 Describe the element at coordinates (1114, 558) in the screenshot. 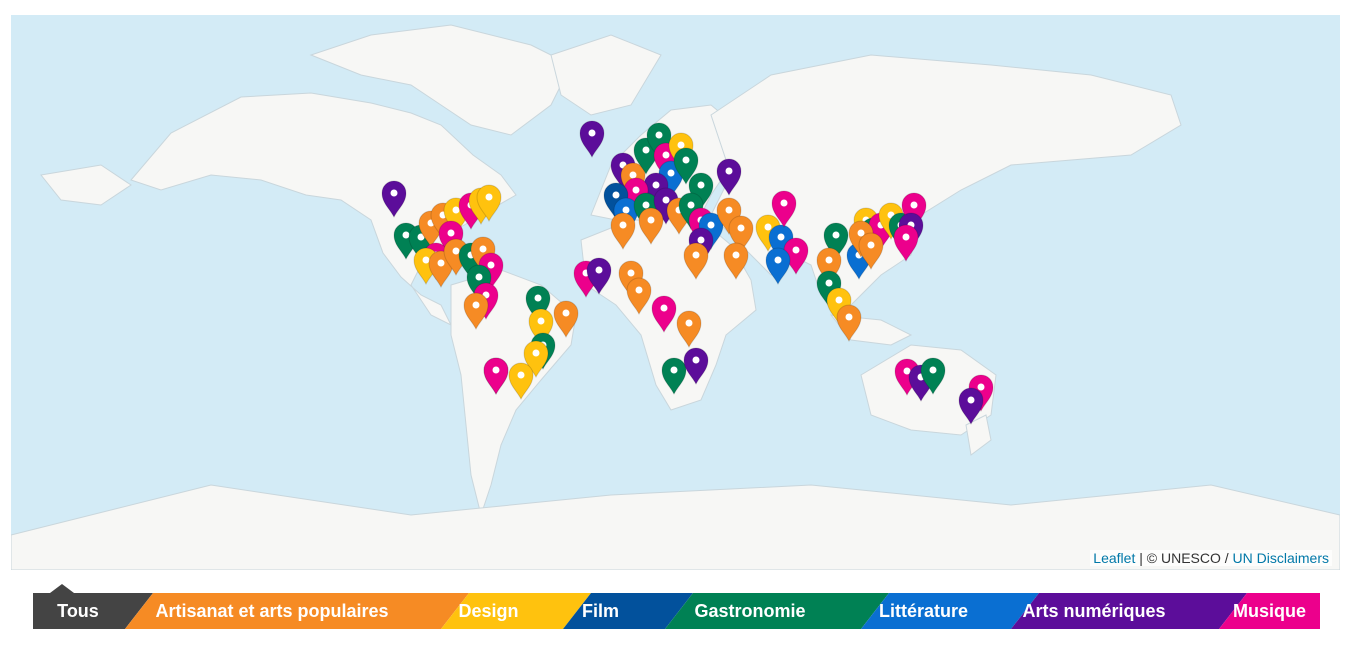

I see `leaflet-link: Leaflet` at that location.